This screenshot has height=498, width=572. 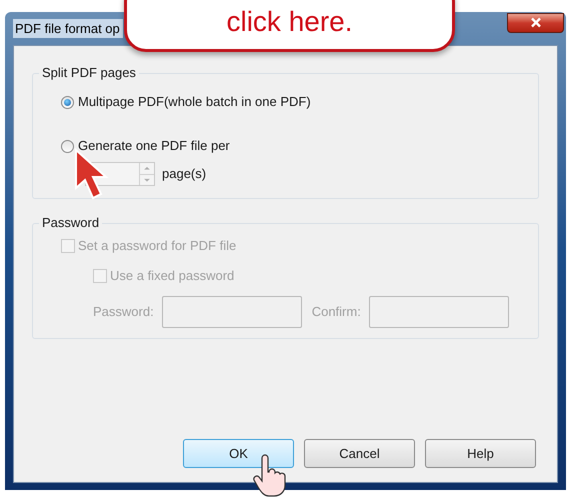 I want to click on dialog-button: Cancel, so click(x=359, y=453).